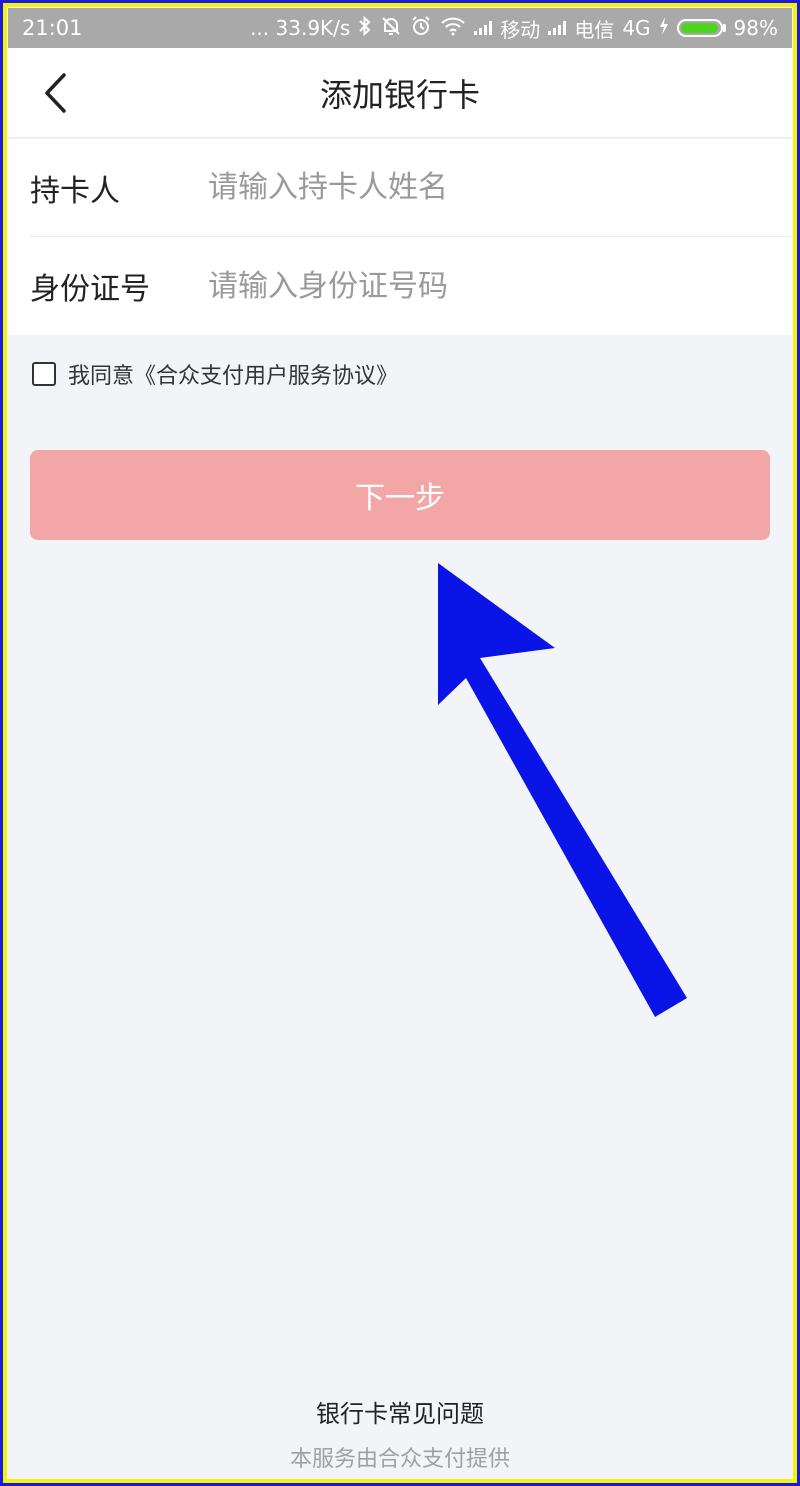 The image size is (800, 1486). I want to click on network-speed: ... 33.9K/s, so click(300, 28).